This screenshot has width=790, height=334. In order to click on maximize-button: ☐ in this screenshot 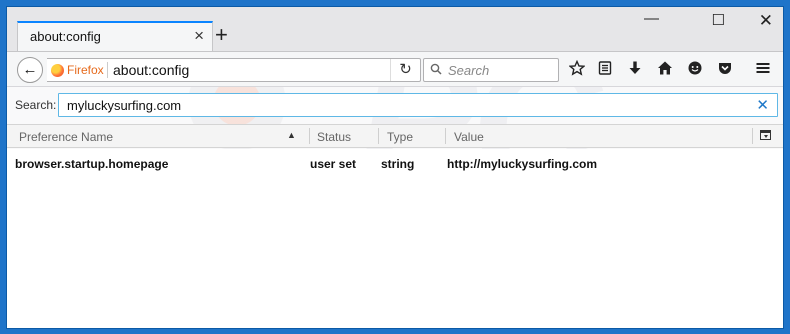, I will do `click(718, 21)`.